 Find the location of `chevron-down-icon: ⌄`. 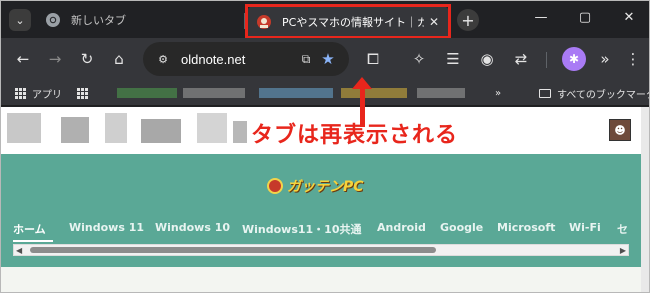

chevron-down-icon: ⌄ is located at coordinates (20, 20).